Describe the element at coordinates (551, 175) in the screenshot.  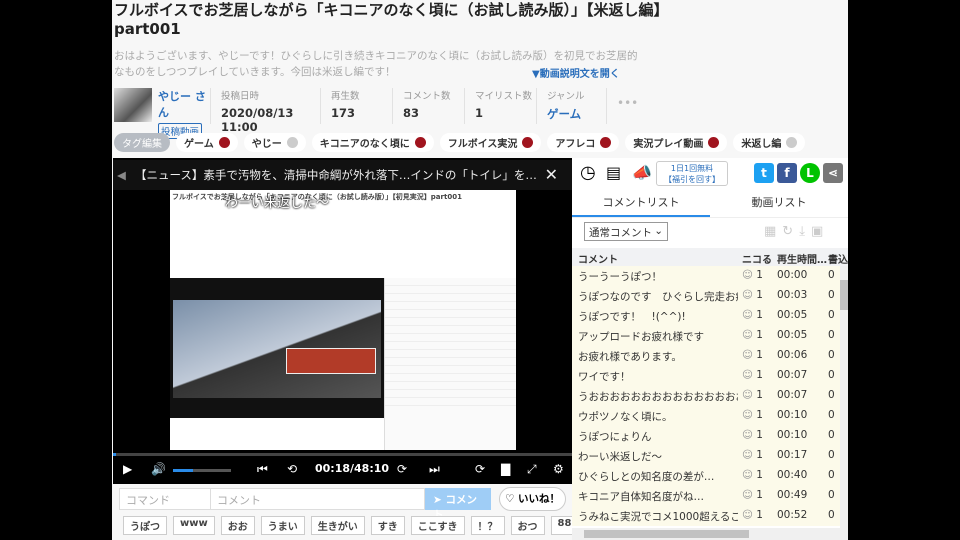
I see `close-icon: ✕` at that location.